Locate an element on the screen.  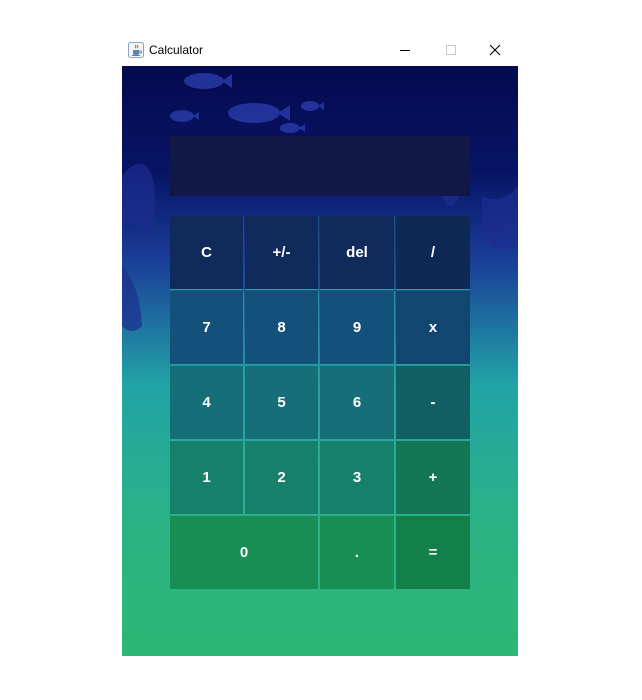
clear-button: C is located at coordinates (207, 253).